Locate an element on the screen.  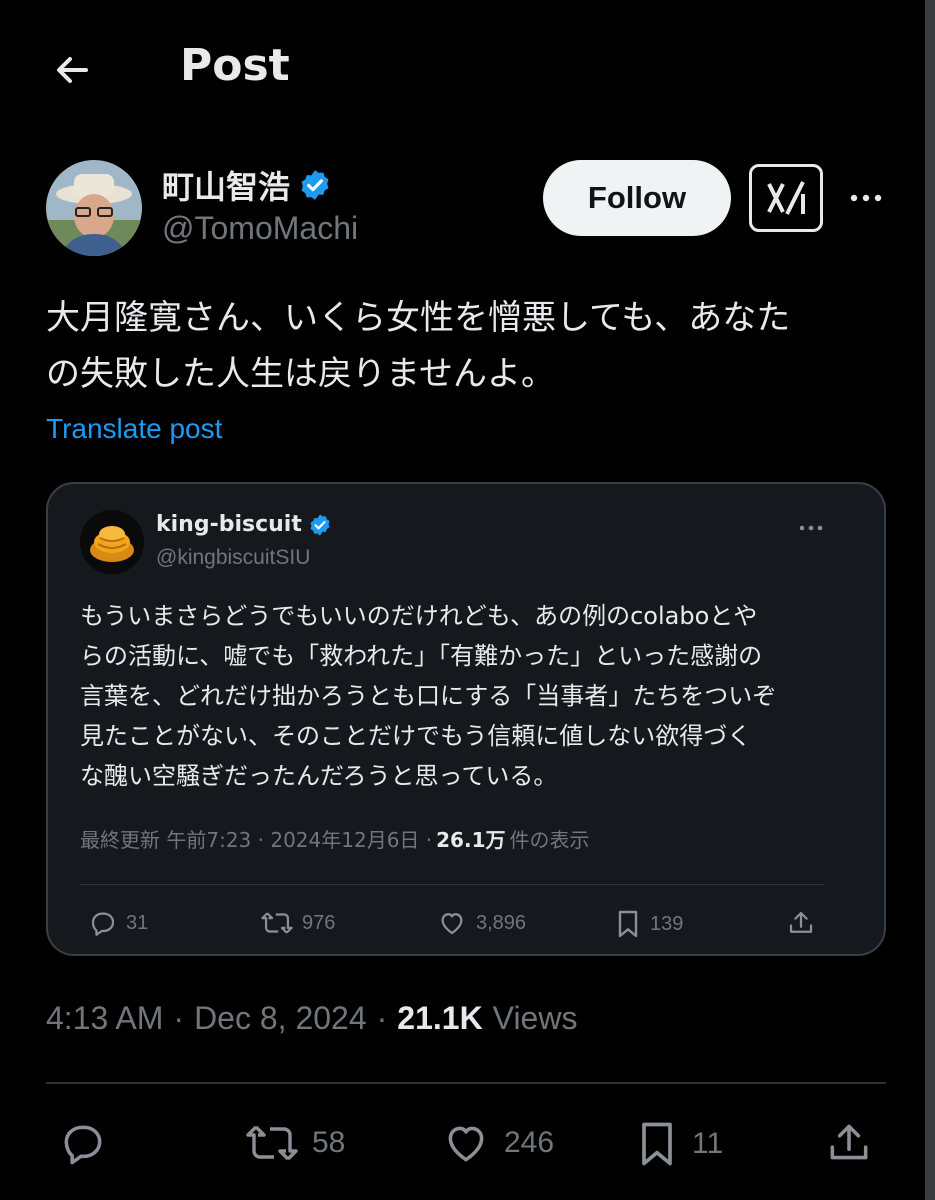
back-arrow-icon is located at coordinates (72, 70).